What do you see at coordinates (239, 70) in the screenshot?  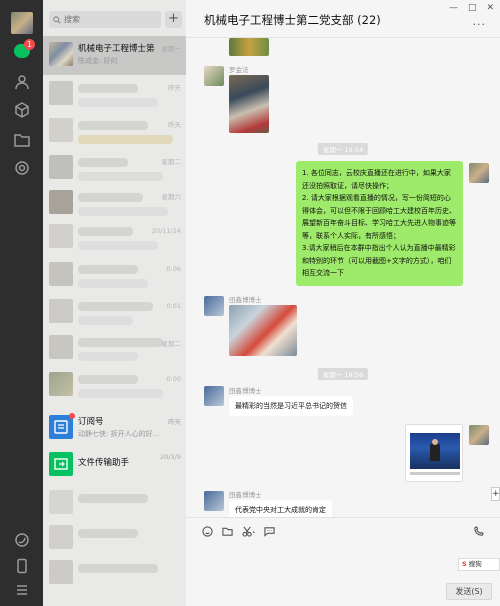 I see `sender-name: 罗金法` at bounding box center [239, 70].